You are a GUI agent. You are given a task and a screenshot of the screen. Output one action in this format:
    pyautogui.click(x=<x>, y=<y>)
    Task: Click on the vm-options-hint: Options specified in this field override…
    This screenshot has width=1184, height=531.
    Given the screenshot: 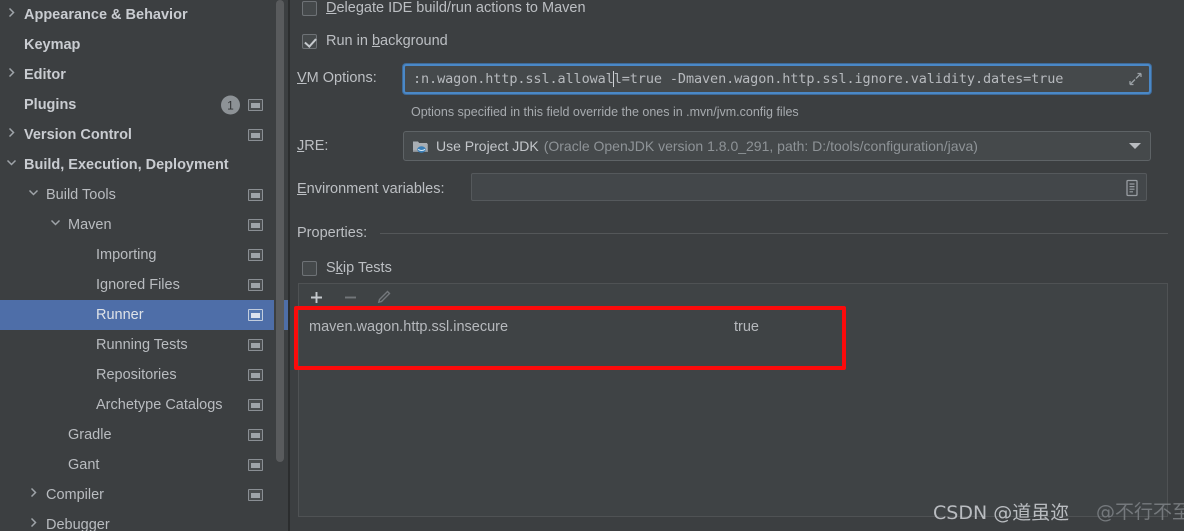 What is the action you would take?
    pyautogui.click(x=605, y=112)
    